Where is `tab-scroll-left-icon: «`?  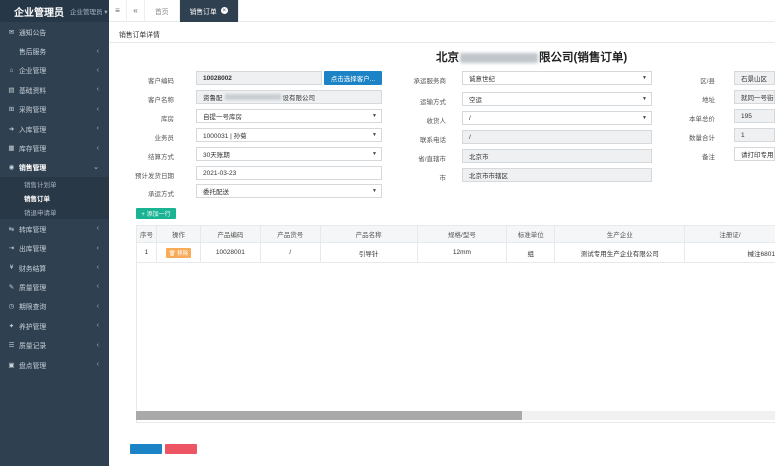
tab-scroll-left-icon: « is located at coordinates (136, 11).